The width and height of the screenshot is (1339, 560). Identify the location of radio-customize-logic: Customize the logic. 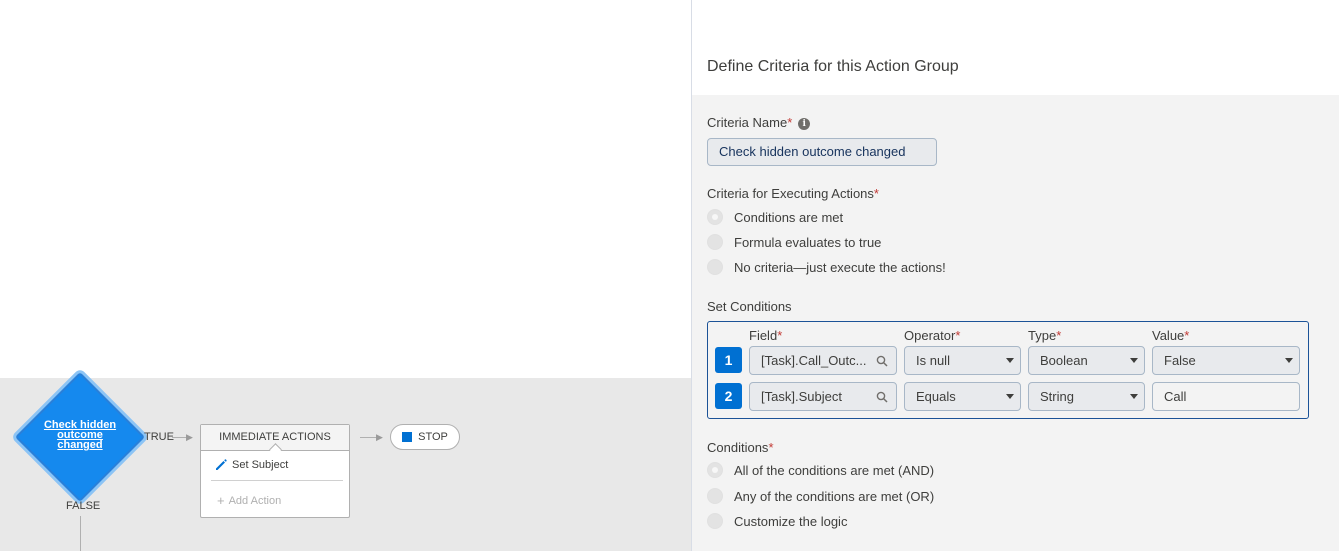
(777, 521).